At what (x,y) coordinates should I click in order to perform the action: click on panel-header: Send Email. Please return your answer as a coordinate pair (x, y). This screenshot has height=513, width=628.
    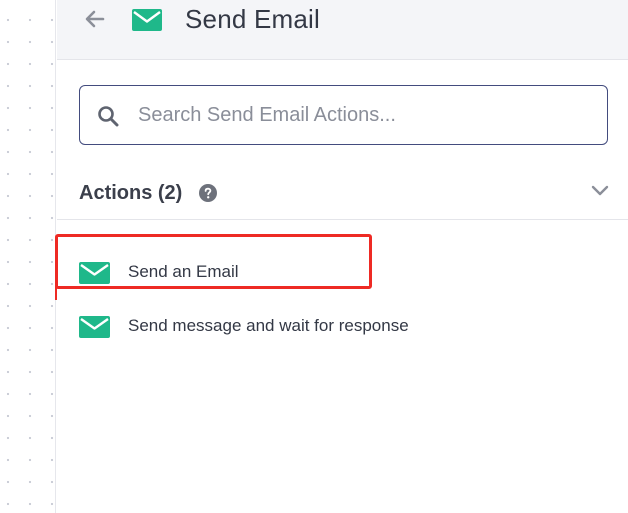
    Looking at the image, I should click on (342, 30).